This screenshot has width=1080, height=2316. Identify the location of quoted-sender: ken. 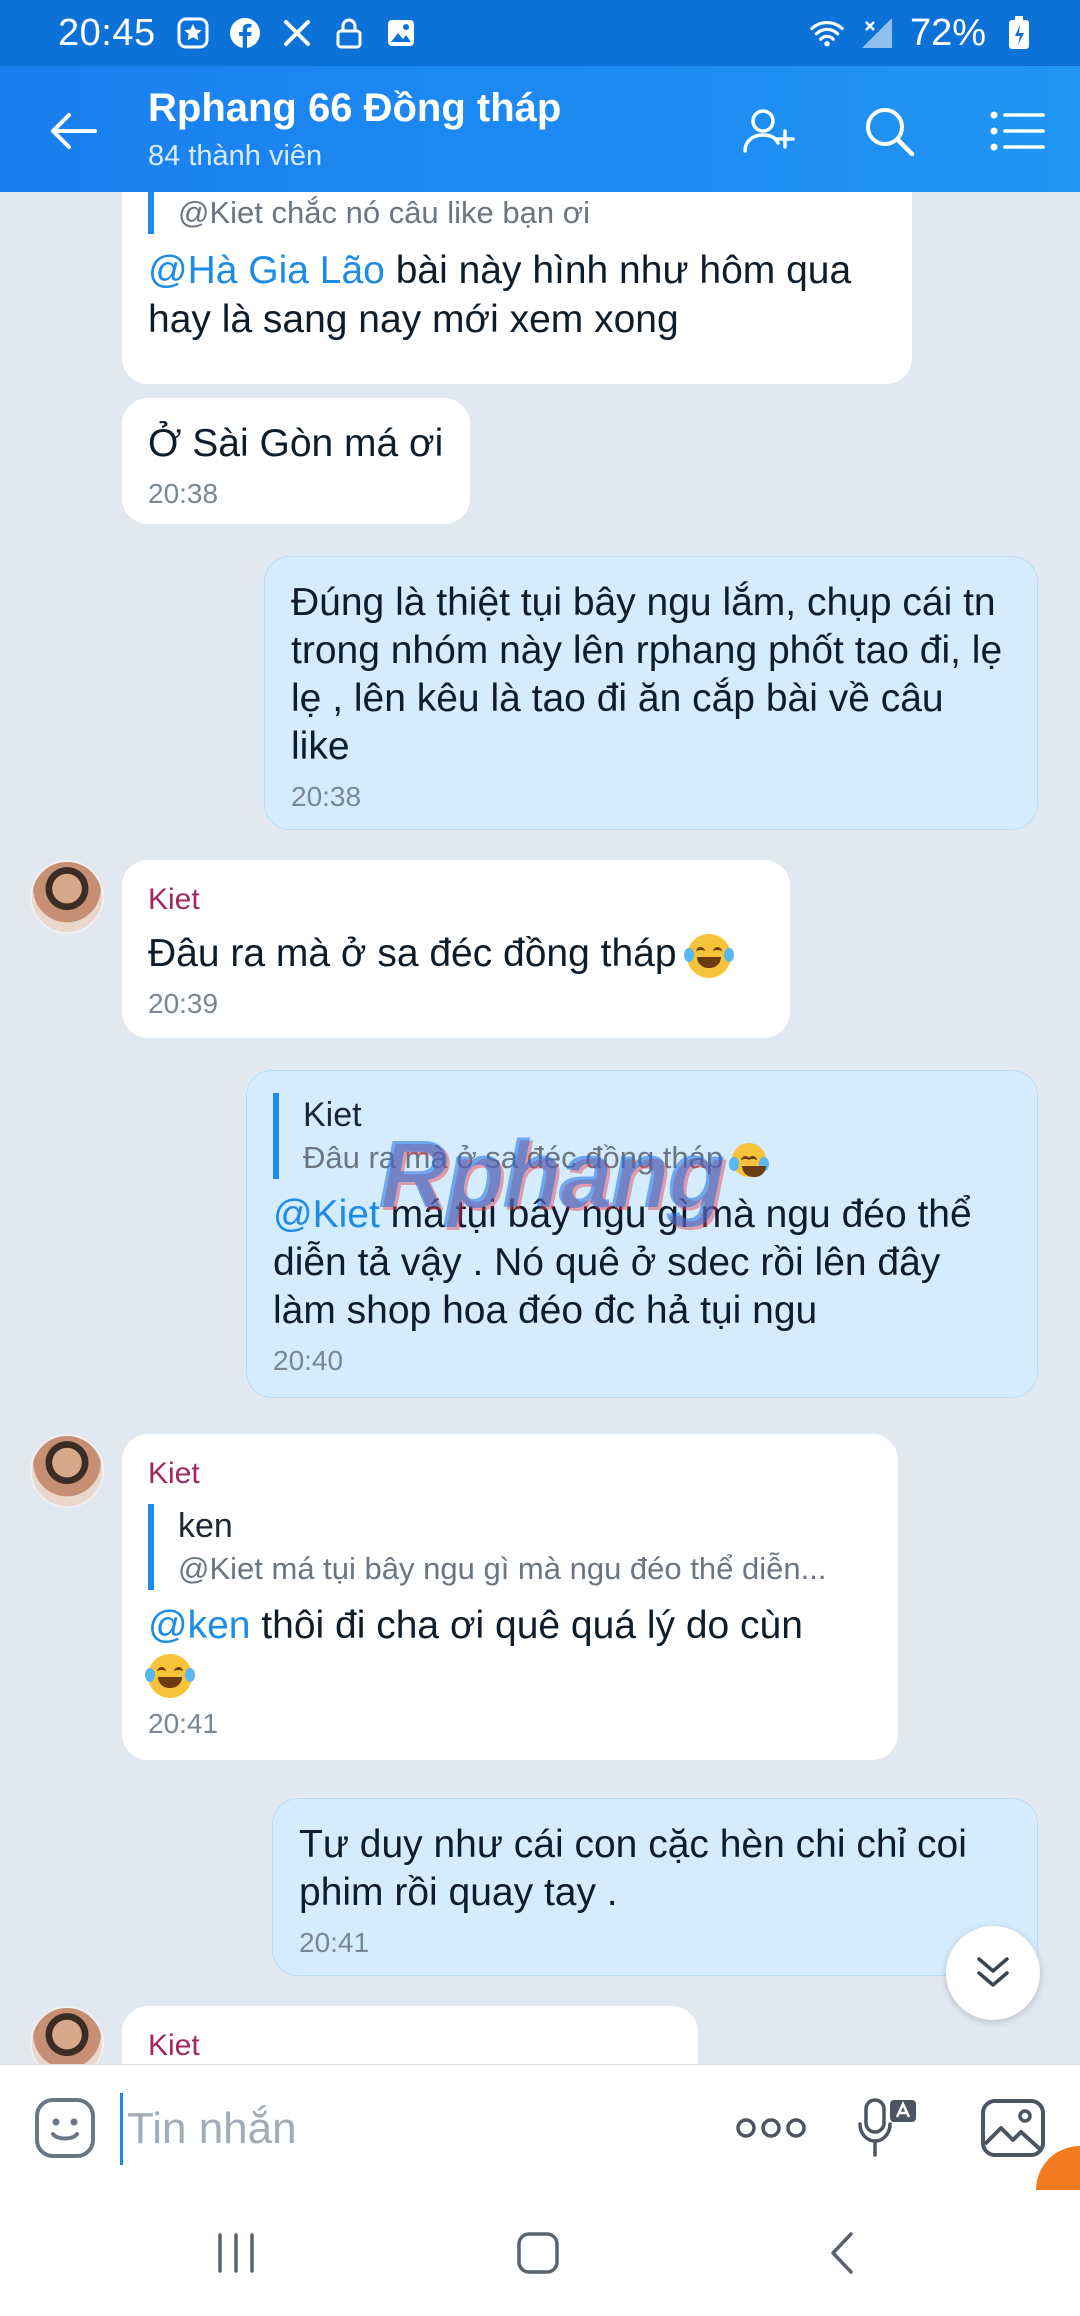
(205, 1526).